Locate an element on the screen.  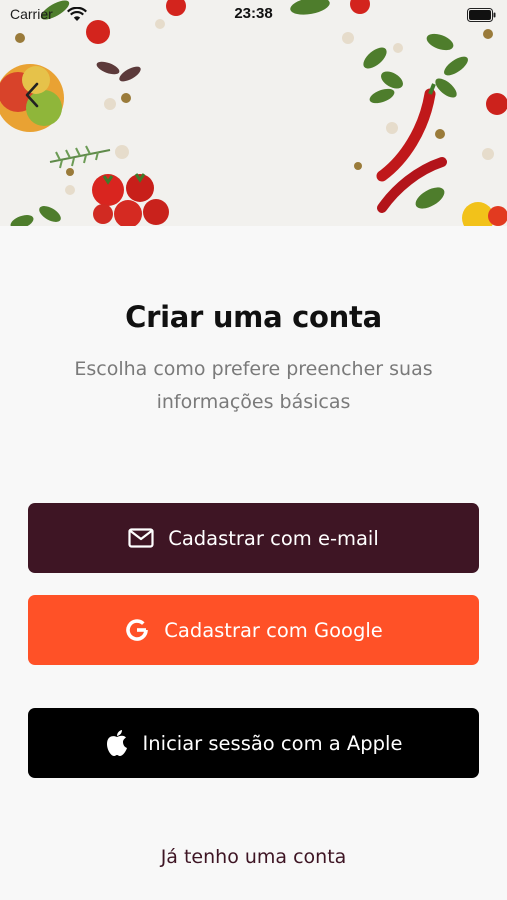
mail-icon is located at coordinates (141, 538).